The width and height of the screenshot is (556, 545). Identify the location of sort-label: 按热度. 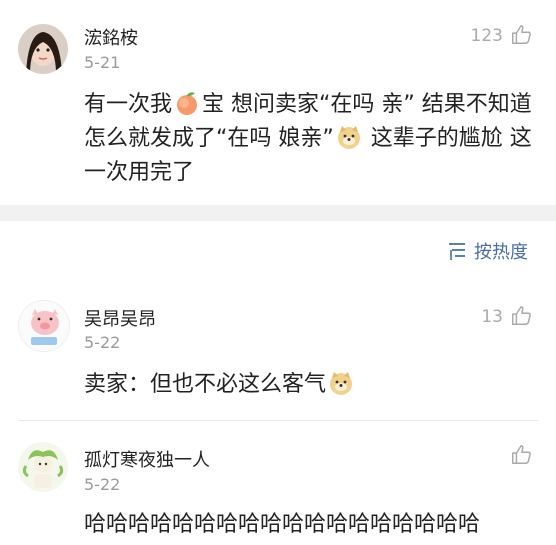
(501, 252).